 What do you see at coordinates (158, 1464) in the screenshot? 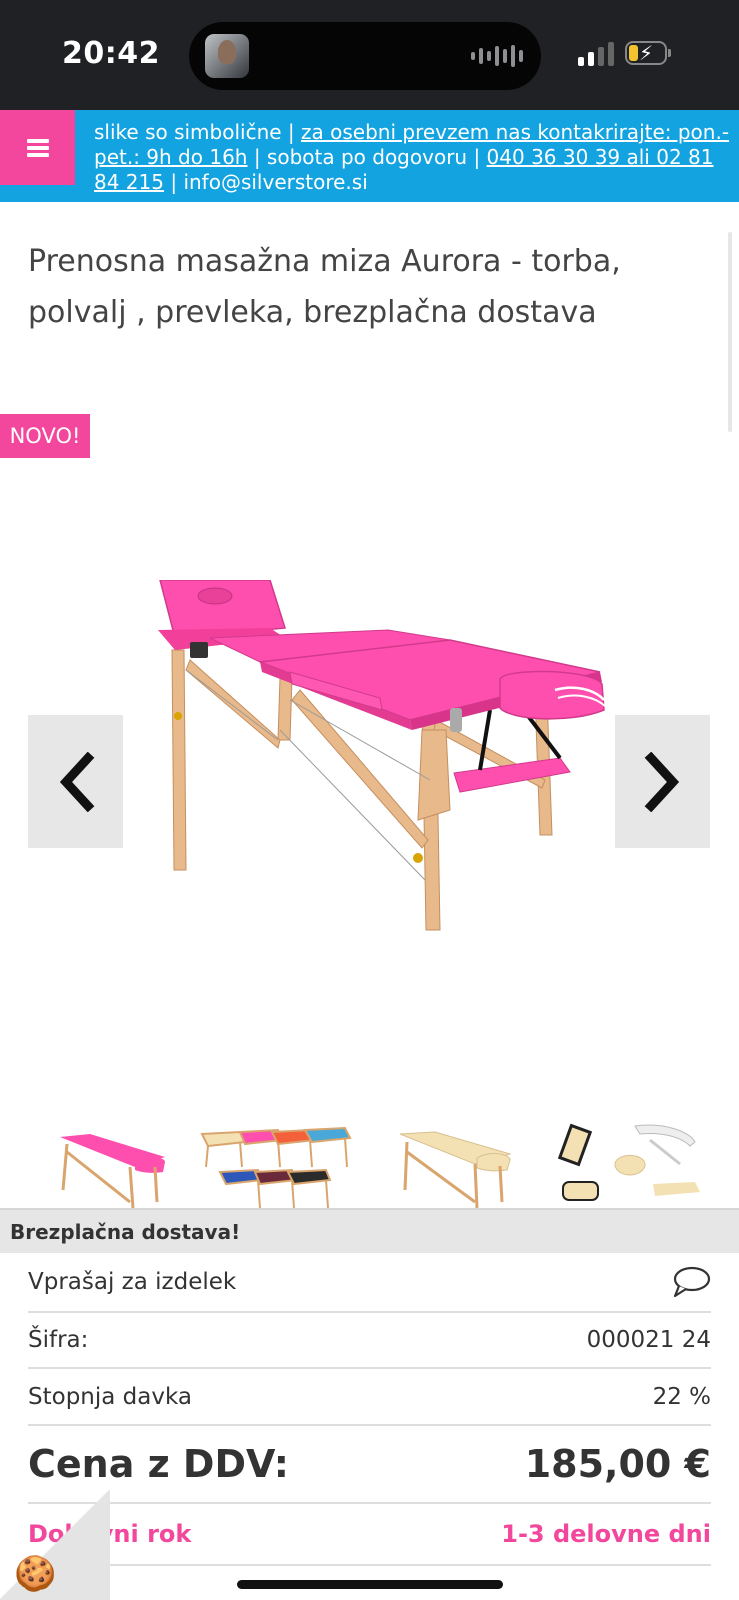
I see `price-label: Cena z DDV:` at bounding box center [158, 1464].